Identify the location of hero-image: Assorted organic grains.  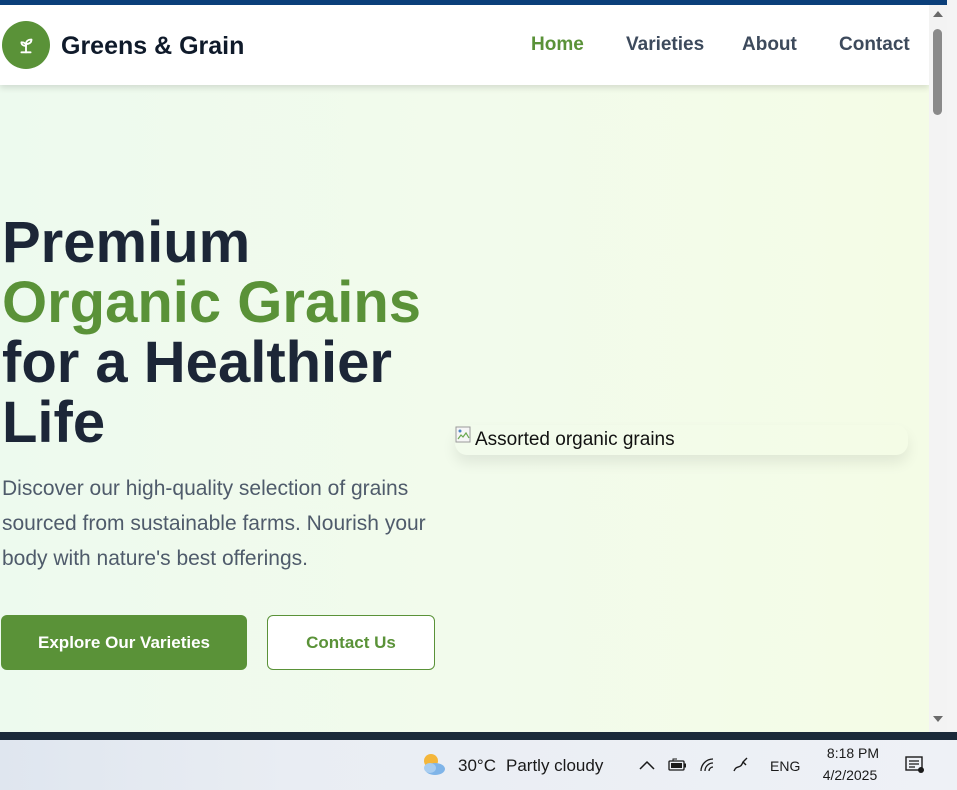
(681, 440).